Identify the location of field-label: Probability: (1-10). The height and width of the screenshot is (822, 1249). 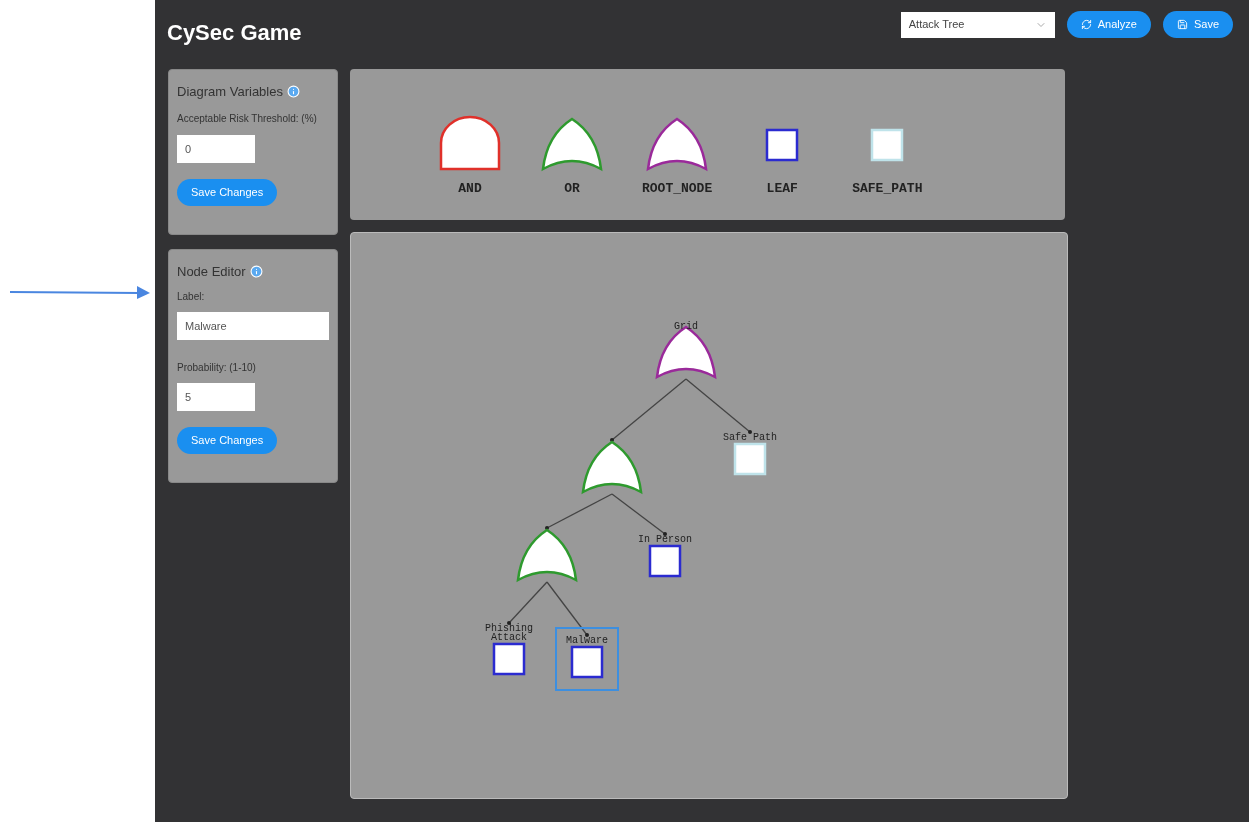
(217, 368).